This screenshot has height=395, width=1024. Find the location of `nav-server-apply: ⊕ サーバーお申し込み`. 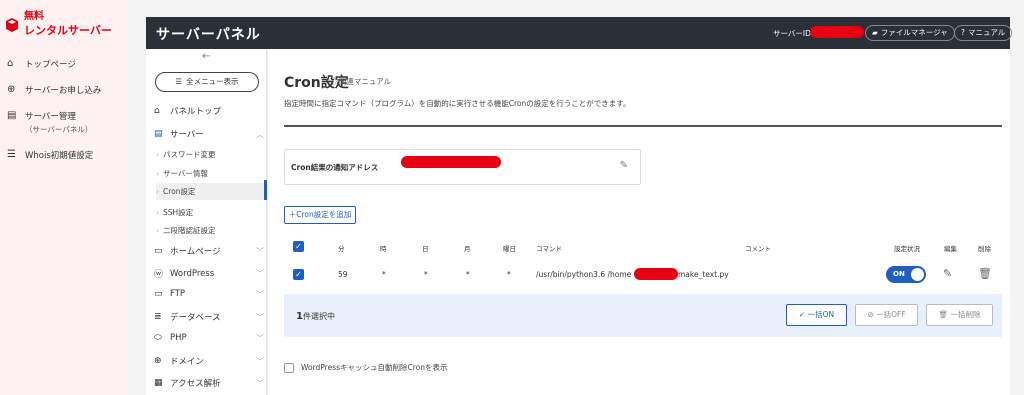

nav-server-apply: ⊕ サーバーお申し込み is located at coordinates (66, 90).